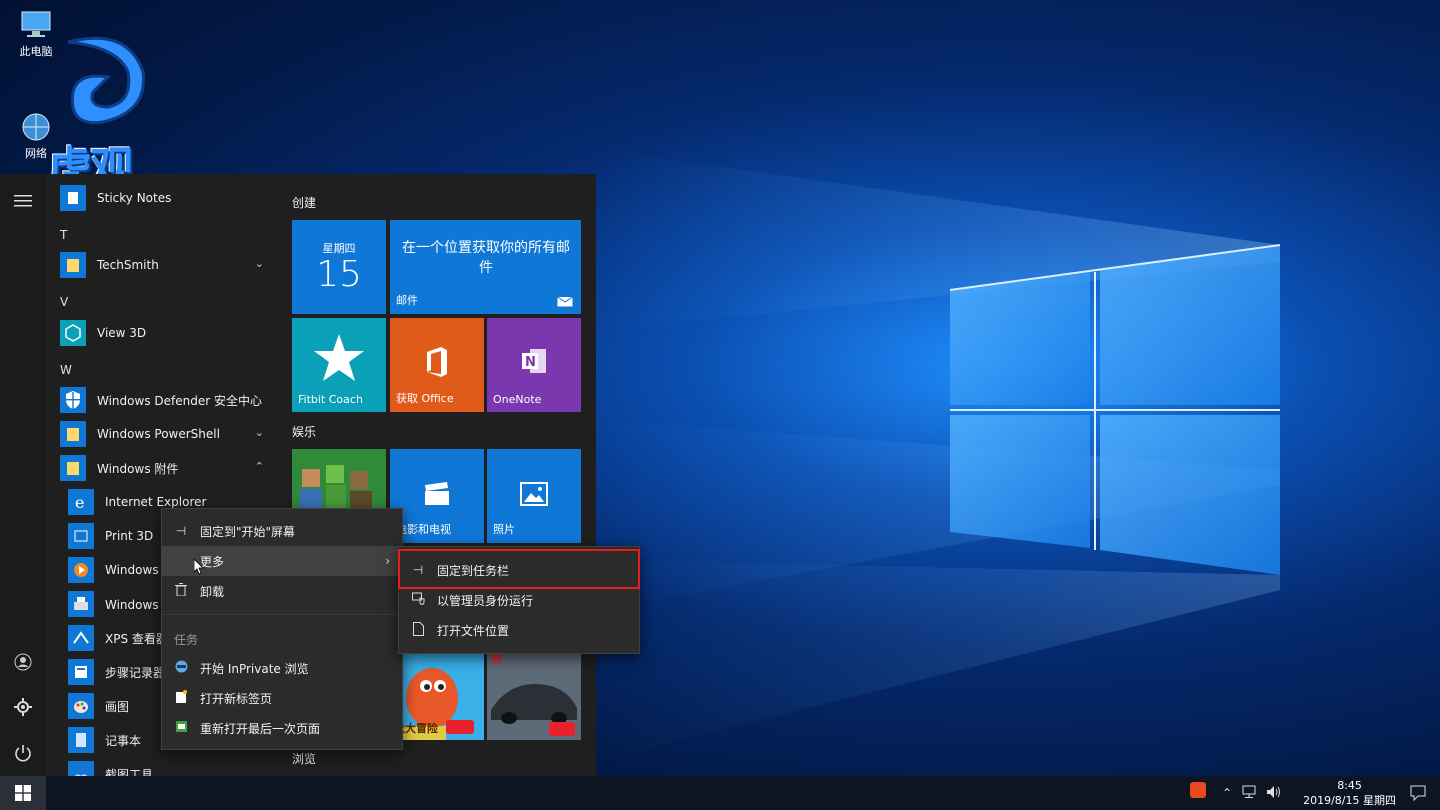 This screenshot has height=810, width=1440. What do you see at coordinates (199, 567) in the screenshot?
I see `mouse-cursor-icon` at bounding box center [199, 567].